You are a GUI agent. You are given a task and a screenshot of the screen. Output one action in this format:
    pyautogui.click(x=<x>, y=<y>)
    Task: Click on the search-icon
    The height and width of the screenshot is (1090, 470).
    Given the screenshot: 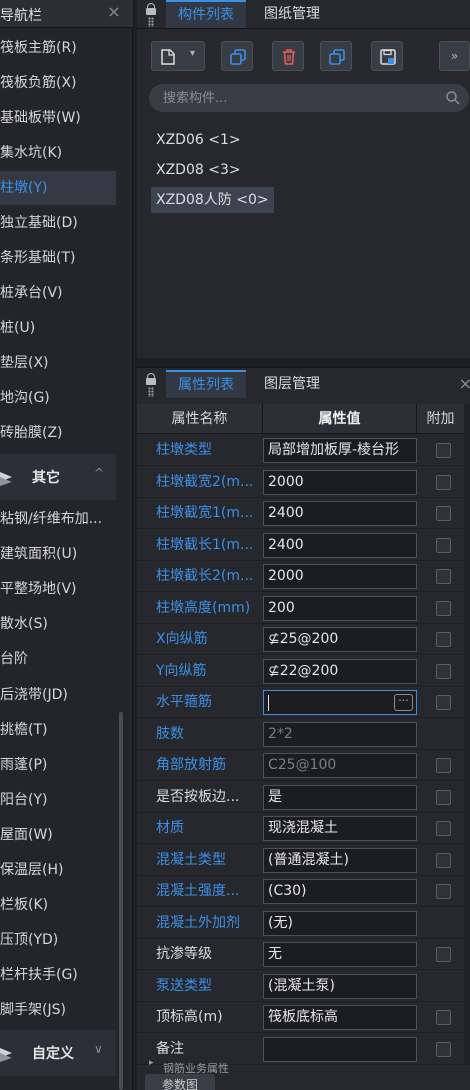 What is the action you would take?
    pyautogui.click(x=453, y=98)
    